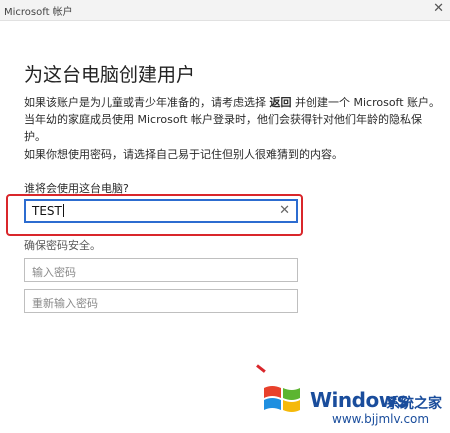 This screenshot has height=433, width=450. Describe the element at coordinates (284, 211) in the screenshot. I see `clear-icon: ✕` at that location.